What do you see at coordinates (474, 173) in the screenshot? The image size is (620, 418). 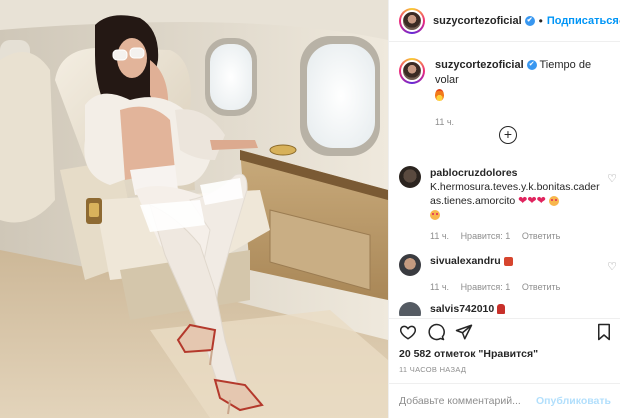 I see `comment-username: pablocruzdolores` at bounding box center [474, 173].